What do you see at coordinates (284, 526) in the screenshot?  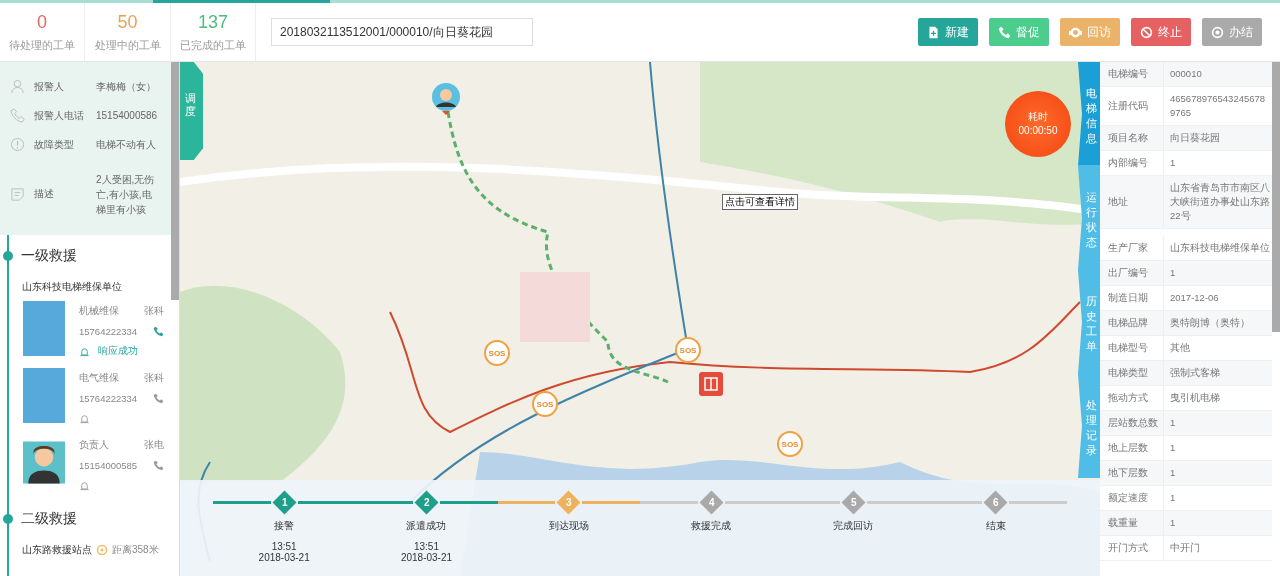 I see `step-label: 接警` at bounding box center [284, 526].